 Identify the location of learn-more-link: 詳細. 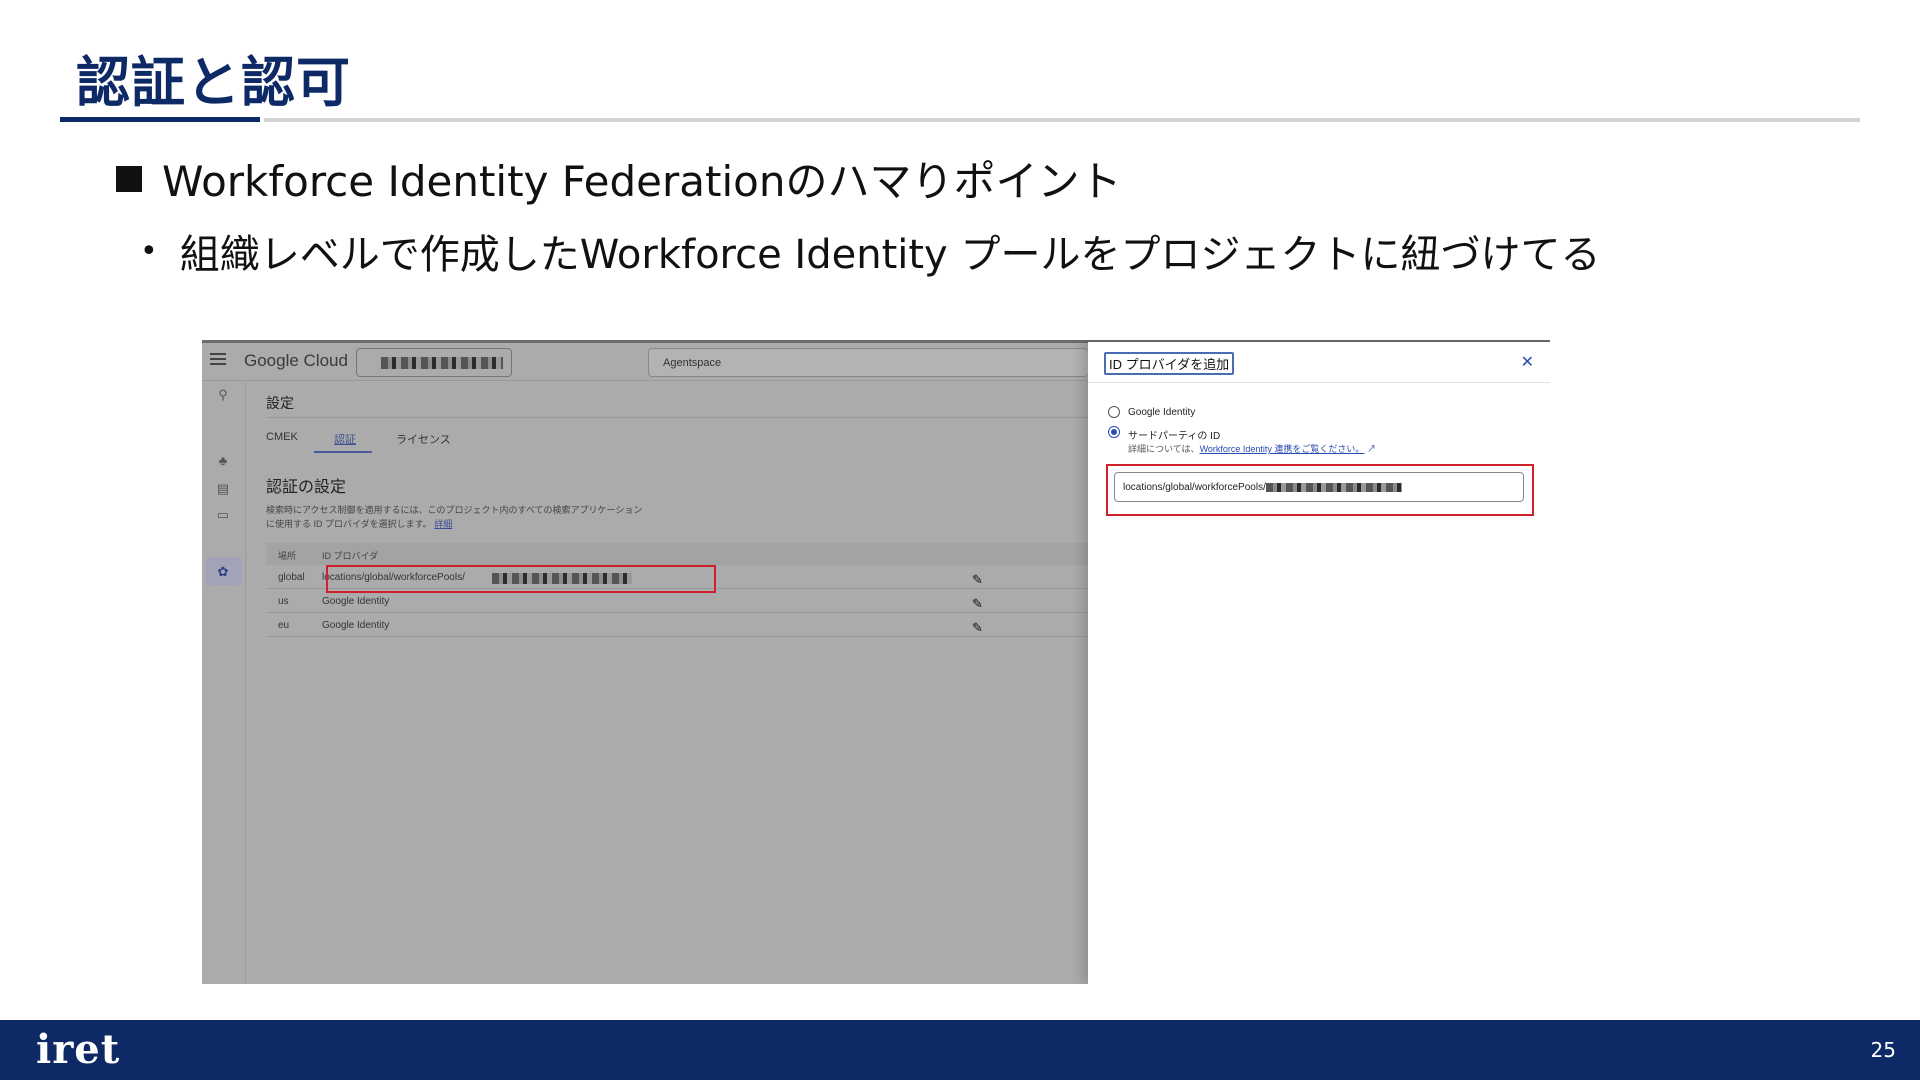
(443, 524).